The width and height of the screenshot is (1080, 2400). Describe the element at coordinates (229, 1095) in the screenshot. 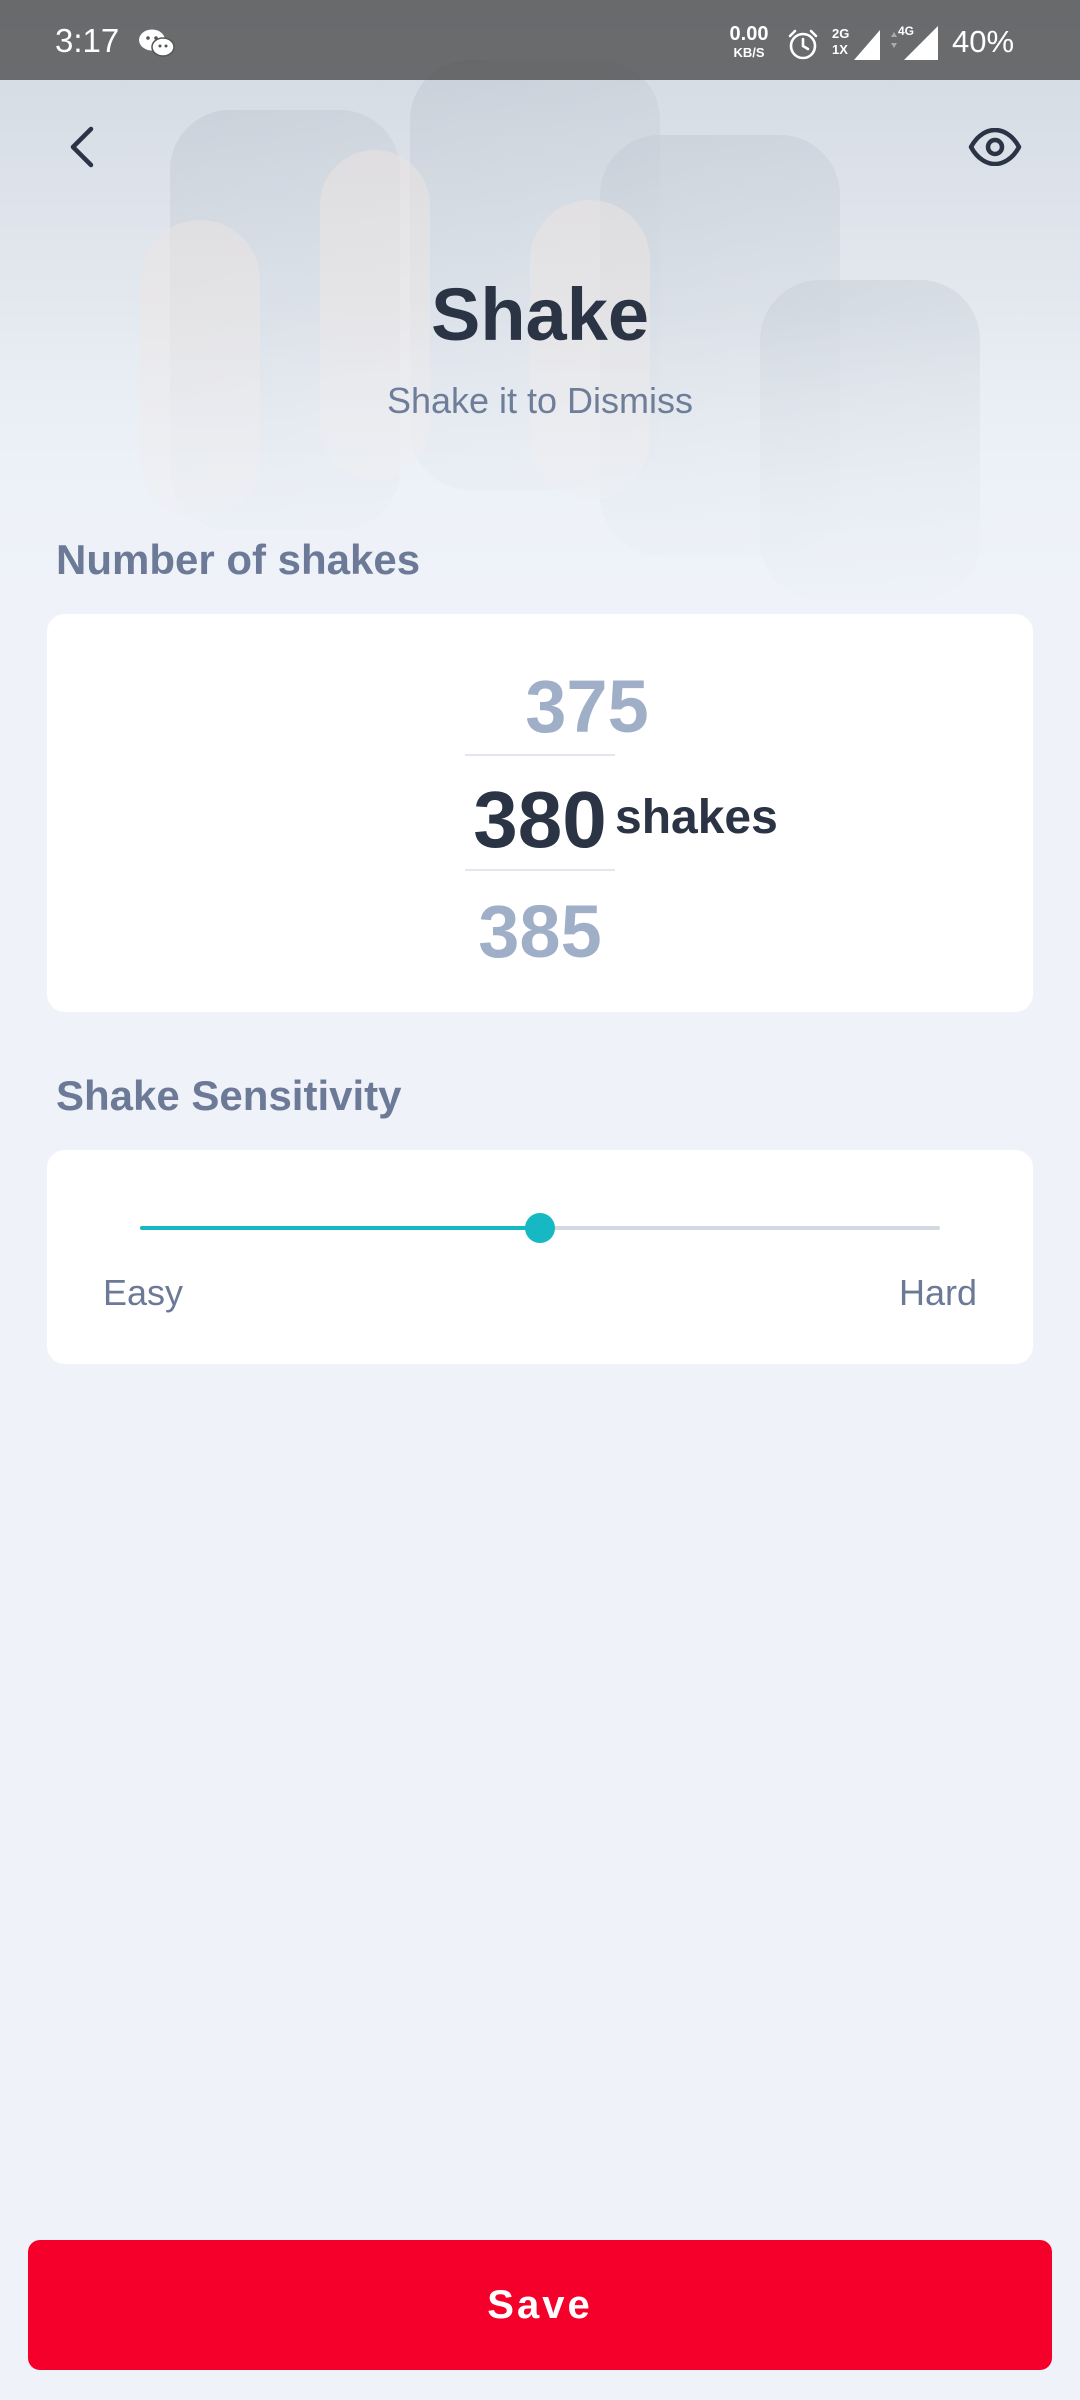

I see `sensitivity-section-label: Shake Sensitivity` at that location.